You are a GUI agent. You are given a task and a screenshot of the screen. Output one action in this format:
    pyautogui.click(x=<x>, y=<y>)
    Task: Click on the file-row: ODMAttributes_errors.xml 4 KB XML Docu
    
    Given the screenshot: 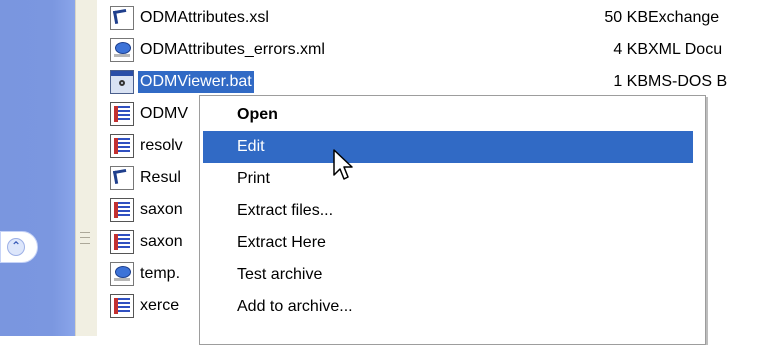 What is the action you would take?
    pyautogui.click(x=434, y=48)
    